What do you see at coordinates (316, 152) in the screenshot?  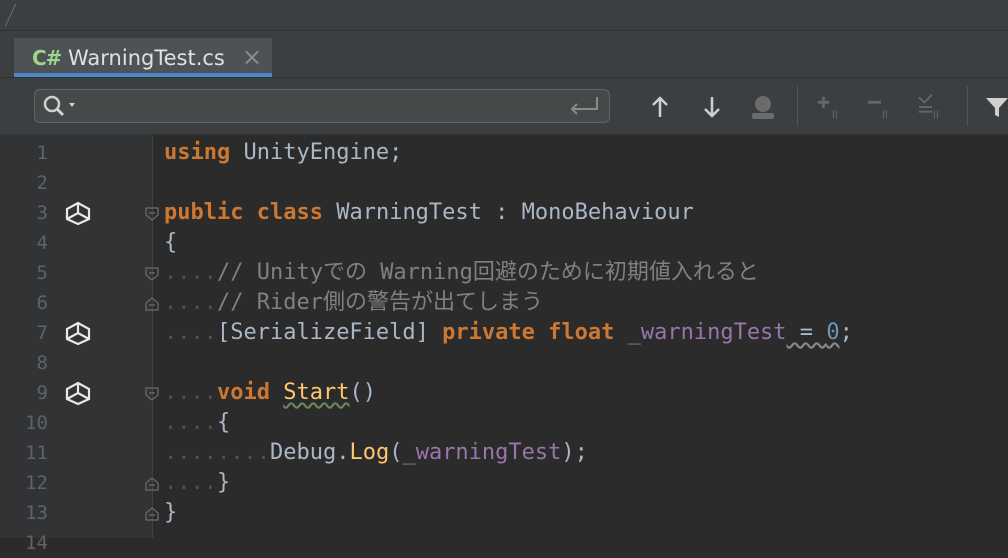 I see `code-token: UnityEngine;` at bounding box center [316, 152].